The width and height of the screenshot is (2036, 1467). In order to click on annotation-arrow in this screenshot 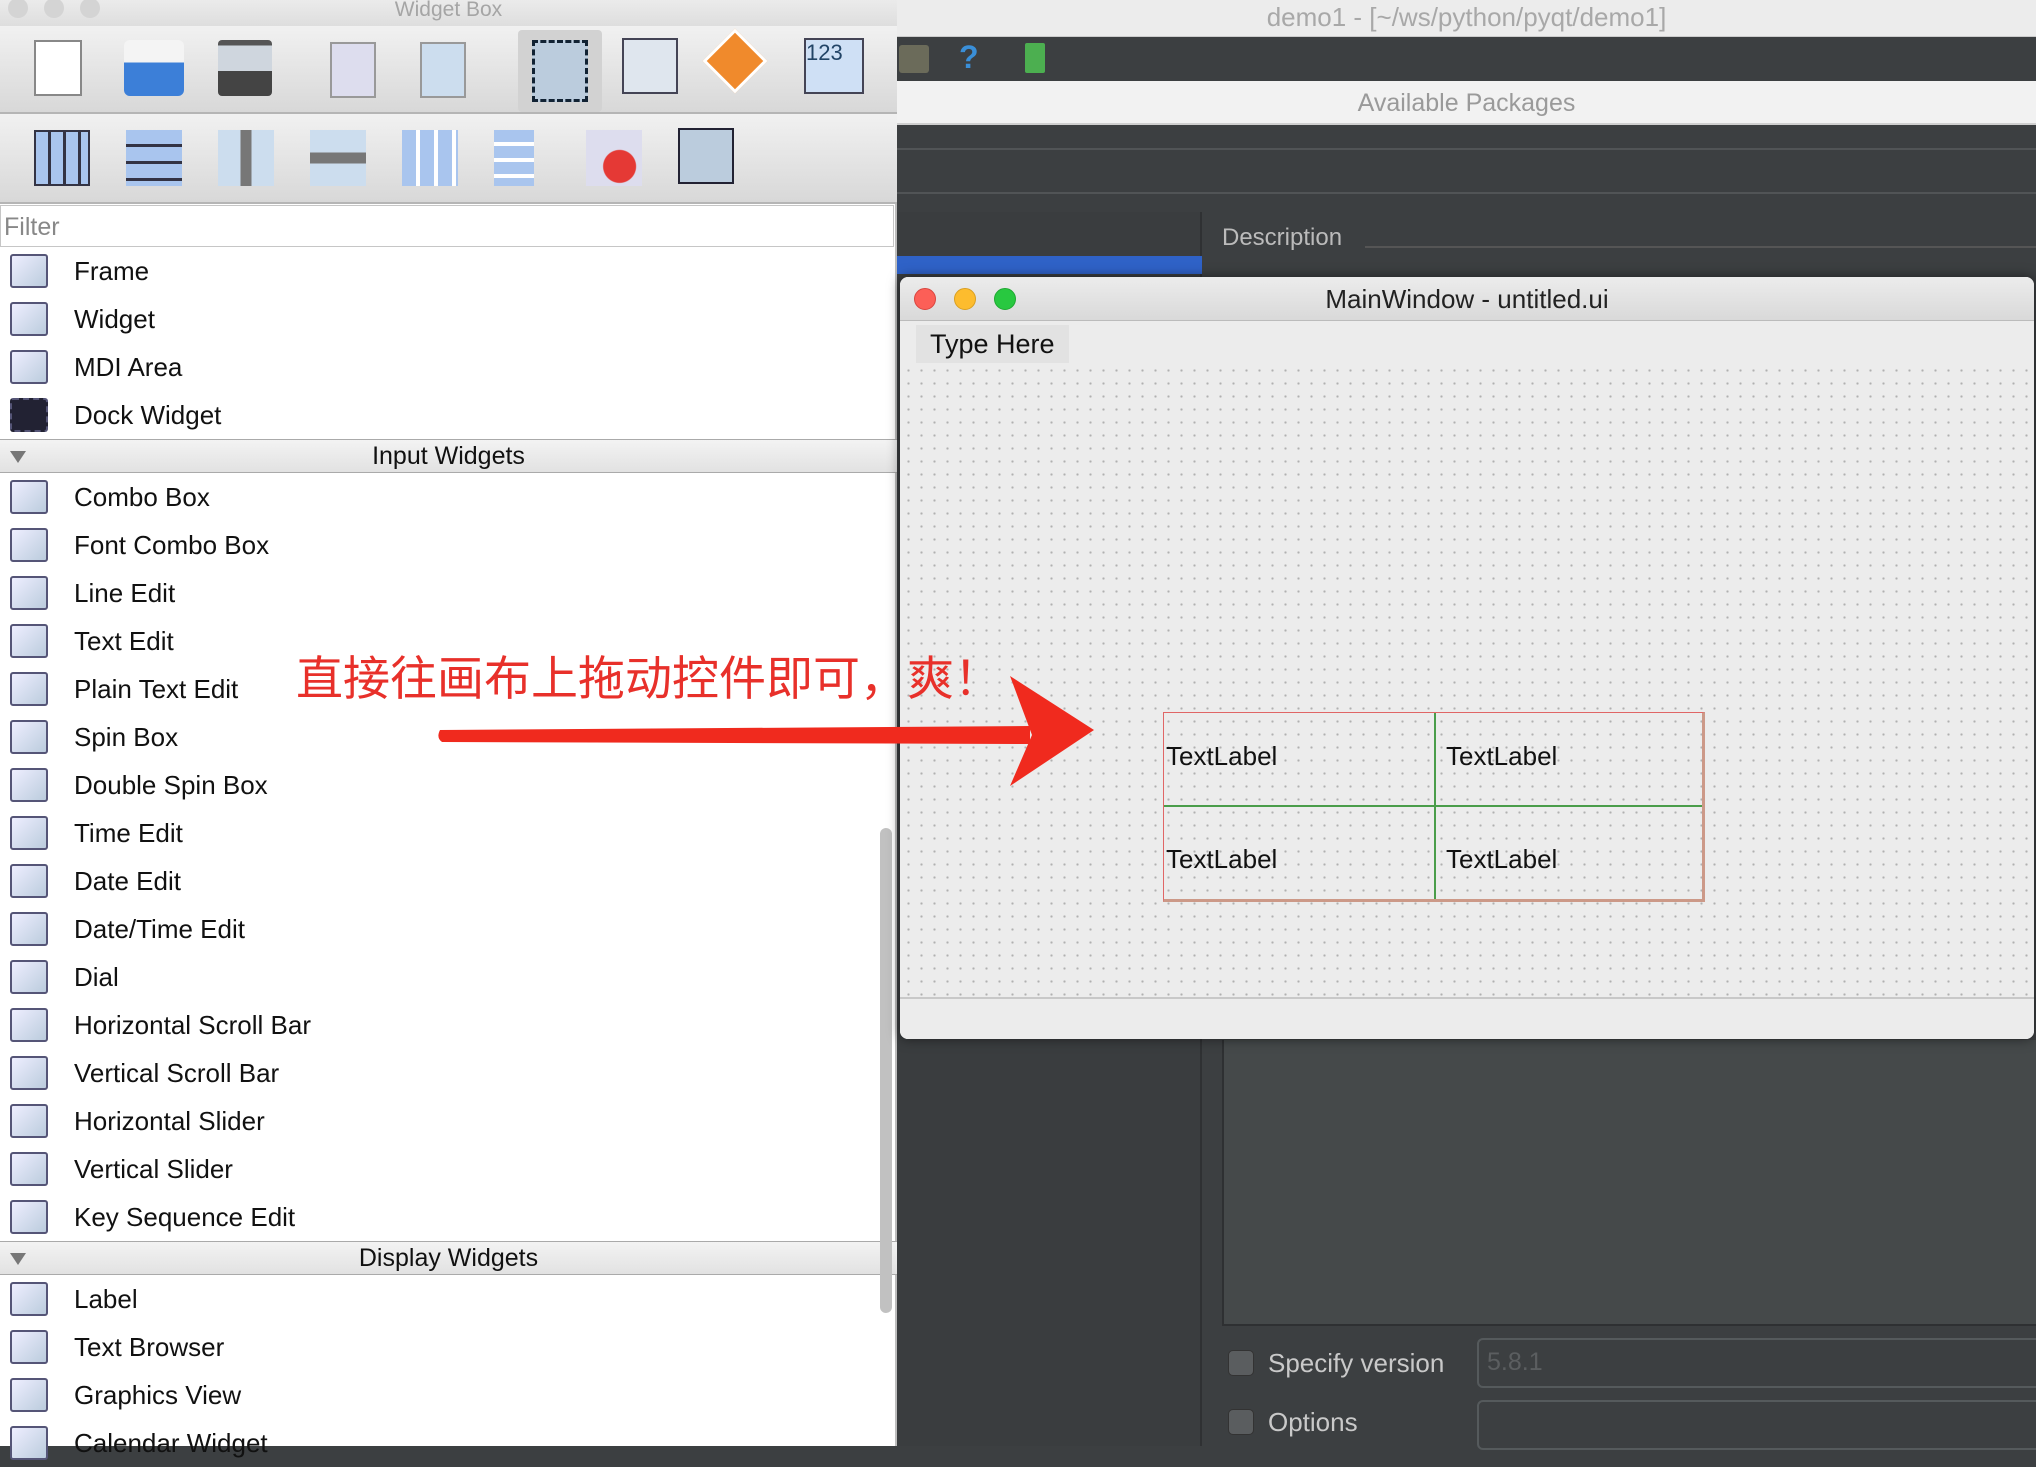, I will do `click(766, 731)`.